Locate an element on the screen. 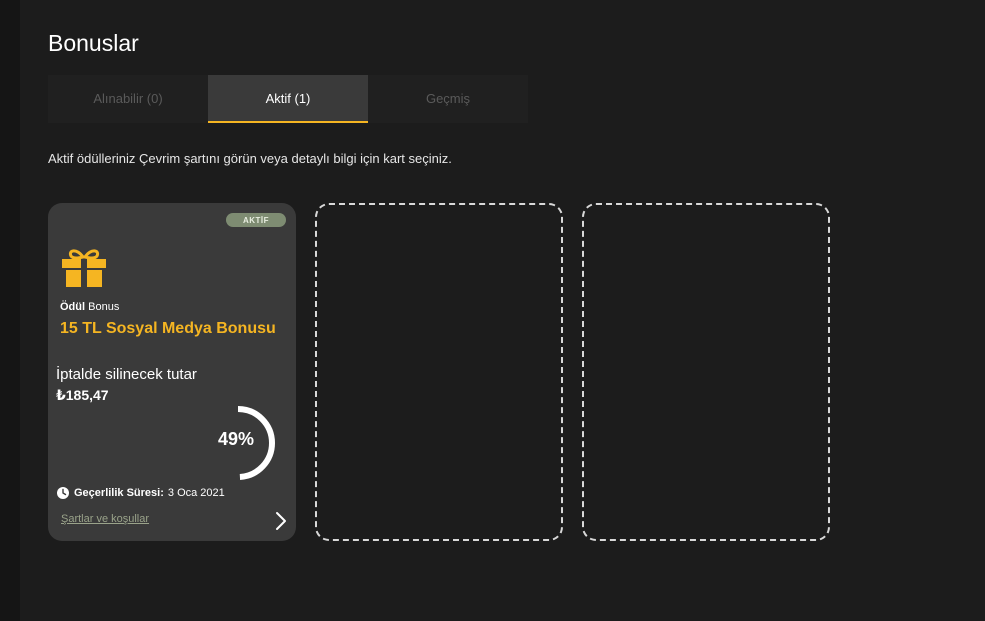  bonus-tabs: Alınabilir (0) Aktif (1) Geçmiş is located at coordinates (288, 99).